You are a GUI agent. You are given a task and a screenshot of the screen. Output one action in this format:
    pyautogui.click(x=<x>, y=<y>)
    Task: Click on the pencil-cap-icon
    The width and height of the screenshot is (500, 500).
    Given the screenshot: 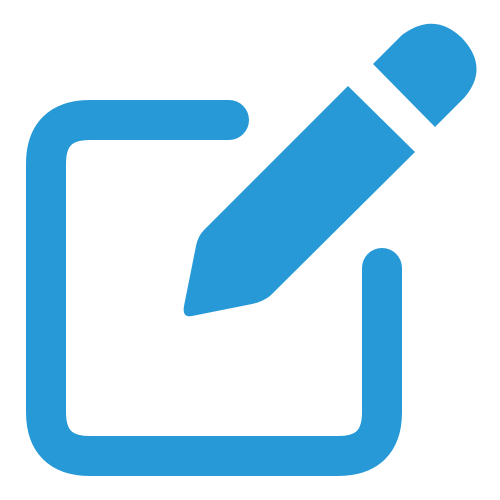 What is the action you would take?
    pyautogui.click(x=425, y=75)
    